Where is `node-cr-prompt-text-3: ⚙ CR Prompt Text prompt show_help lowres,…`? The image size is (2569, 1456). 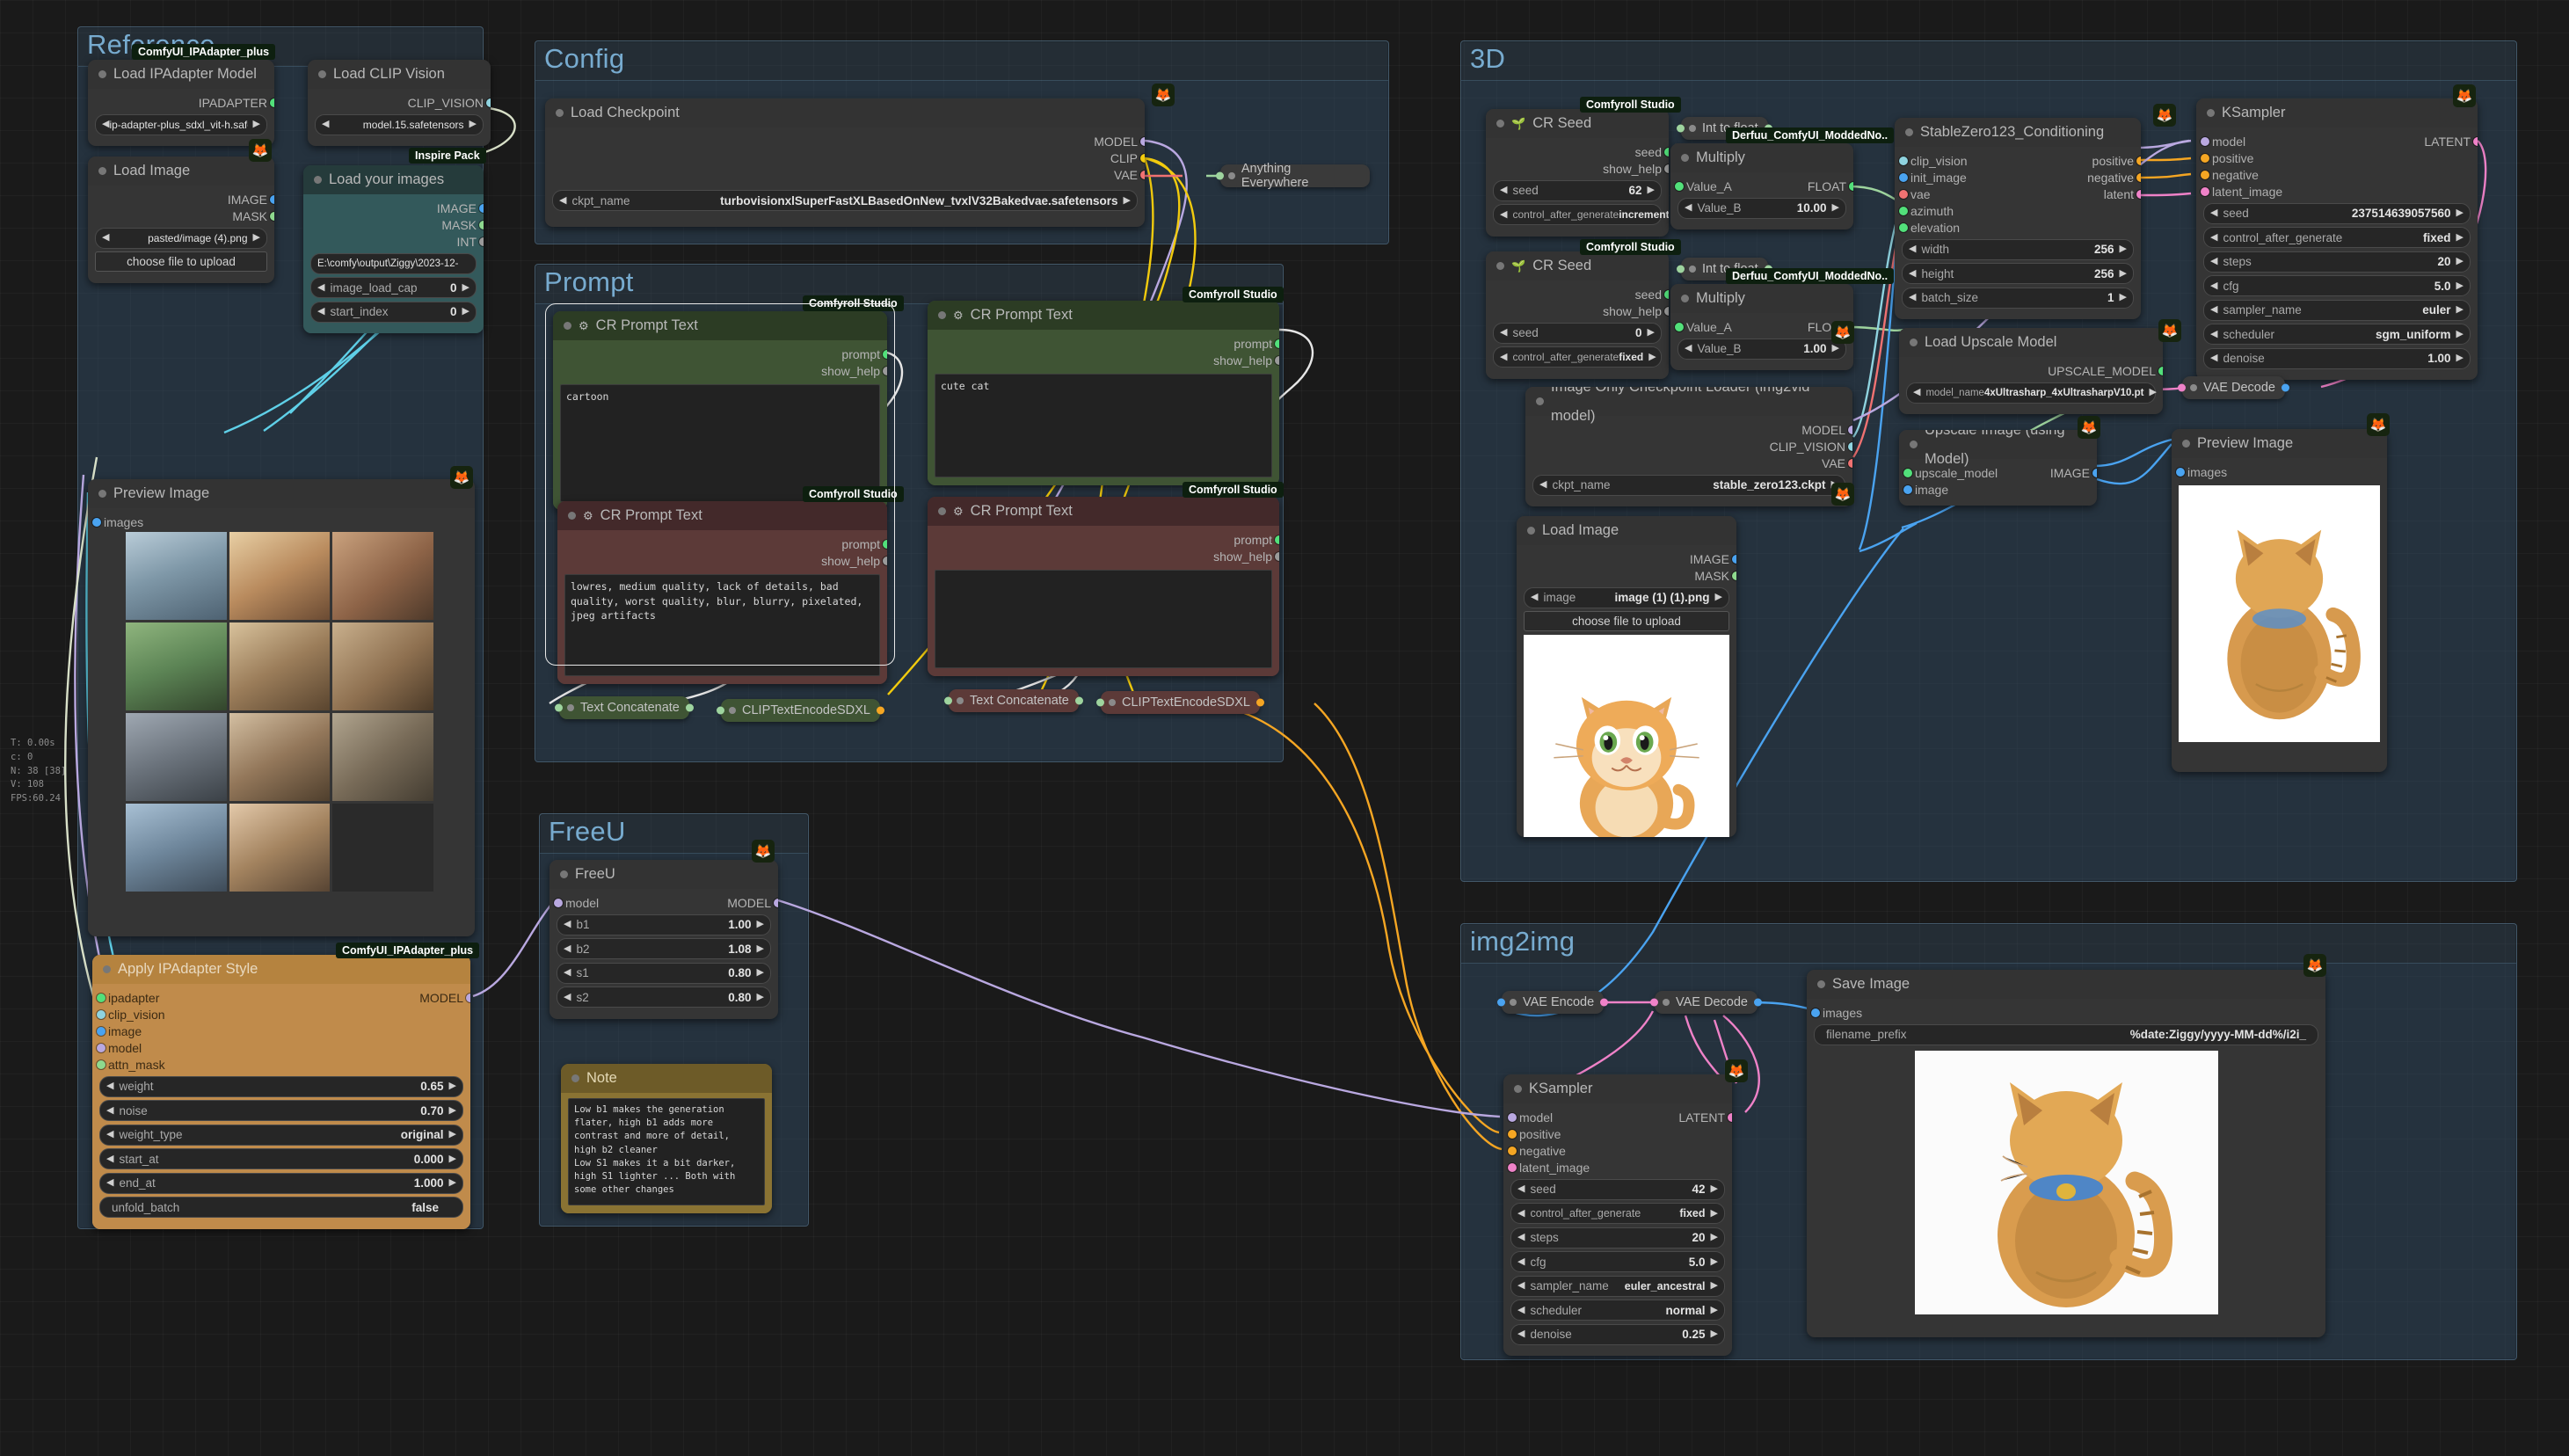 node-cr-prompt-text-3: ⚙ CR Prompt Text prompt show_help lowres,… is located at coordinates (722, 592).